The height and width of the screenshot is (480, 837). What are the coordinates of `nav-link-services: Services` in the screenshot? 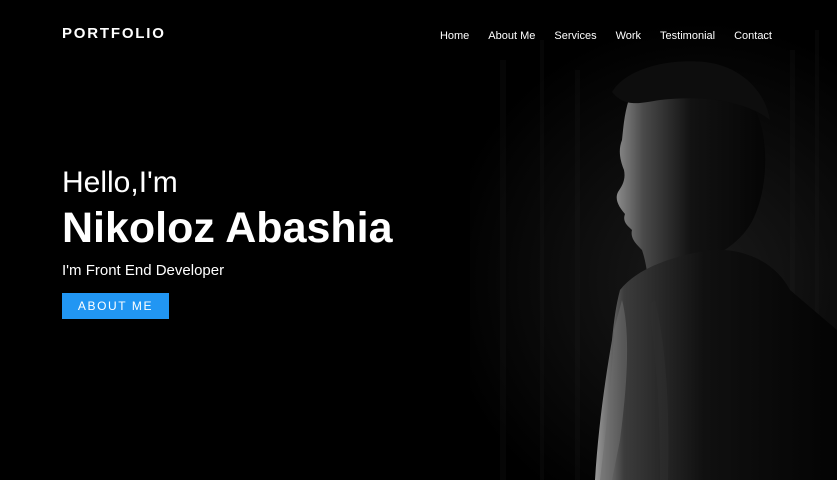 It's located at (575, 36).